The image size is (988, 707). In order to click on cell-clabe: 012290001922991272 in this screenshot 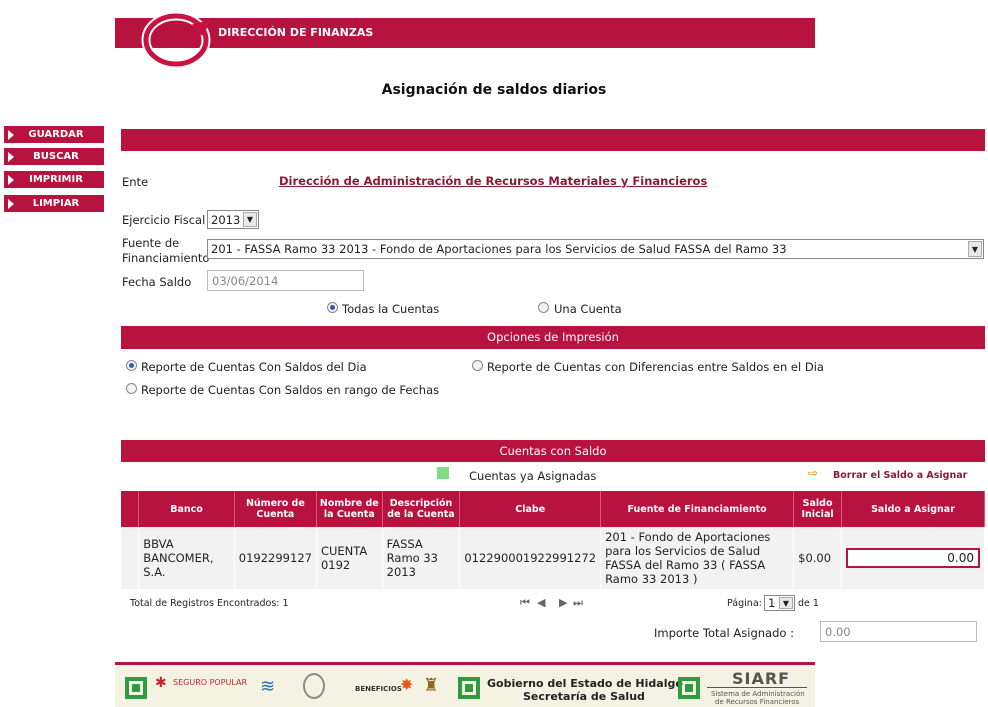, I will do `click(530, 558)`.